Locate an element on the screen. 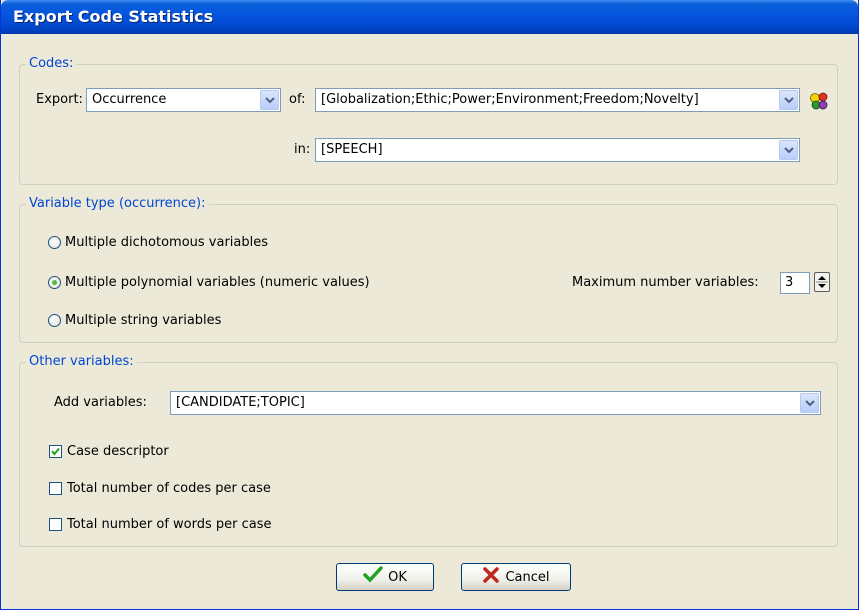 The height and width of the screenshot is (610, 859). in-select: [SPEECH] is located at coordinates (557, 150).